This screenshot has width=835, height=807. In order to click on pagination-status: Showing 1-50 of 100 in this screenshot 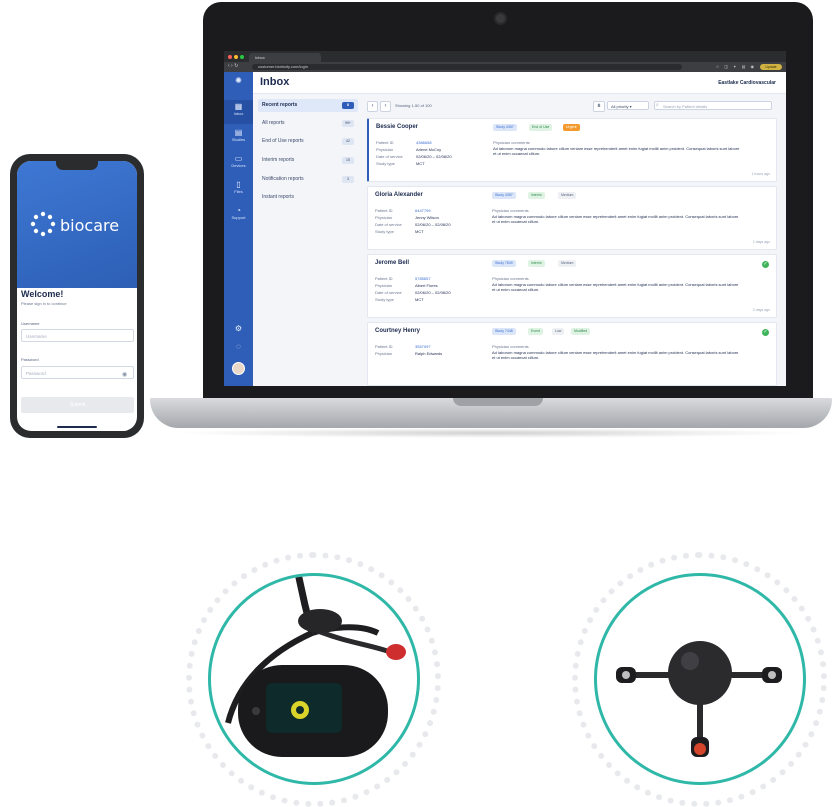, I will do `click(413, 105)`.